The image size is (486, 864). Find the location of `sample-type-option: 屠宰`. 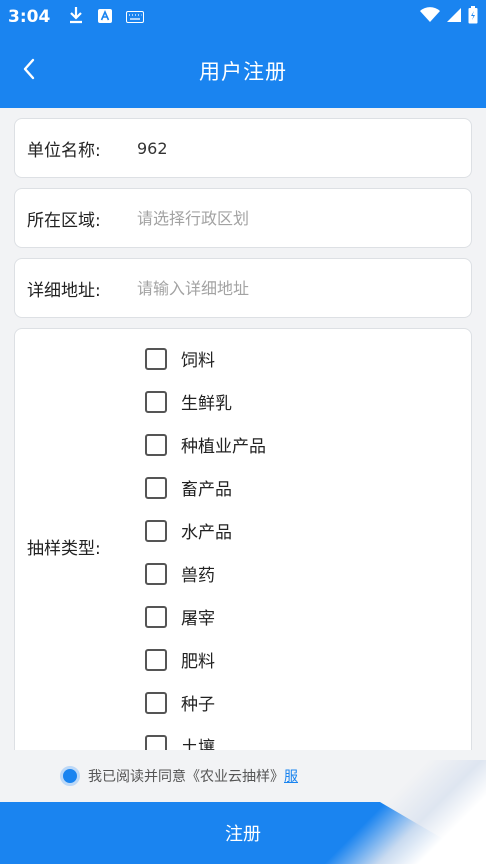

sample-type-option: 屠宰 is located at coordinates (205, 616).